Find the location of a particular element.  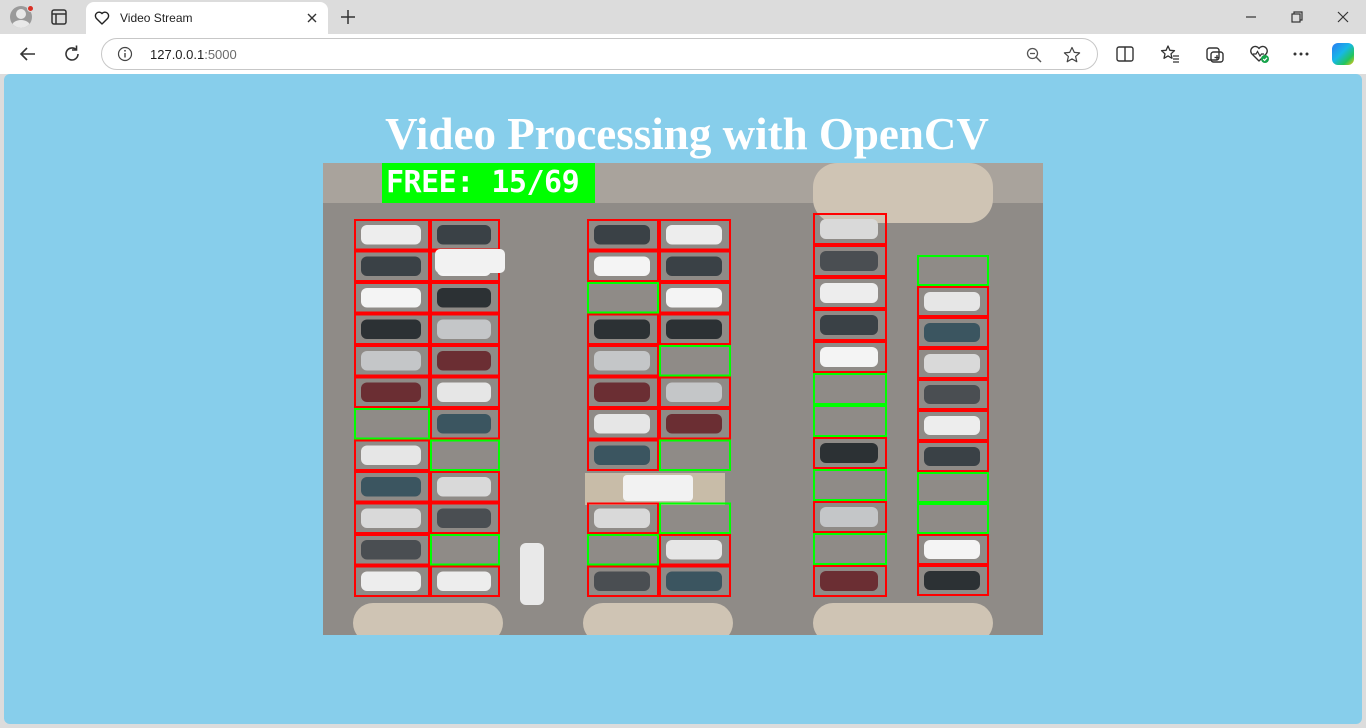

reload-icon is located at coordinates (72, 54).